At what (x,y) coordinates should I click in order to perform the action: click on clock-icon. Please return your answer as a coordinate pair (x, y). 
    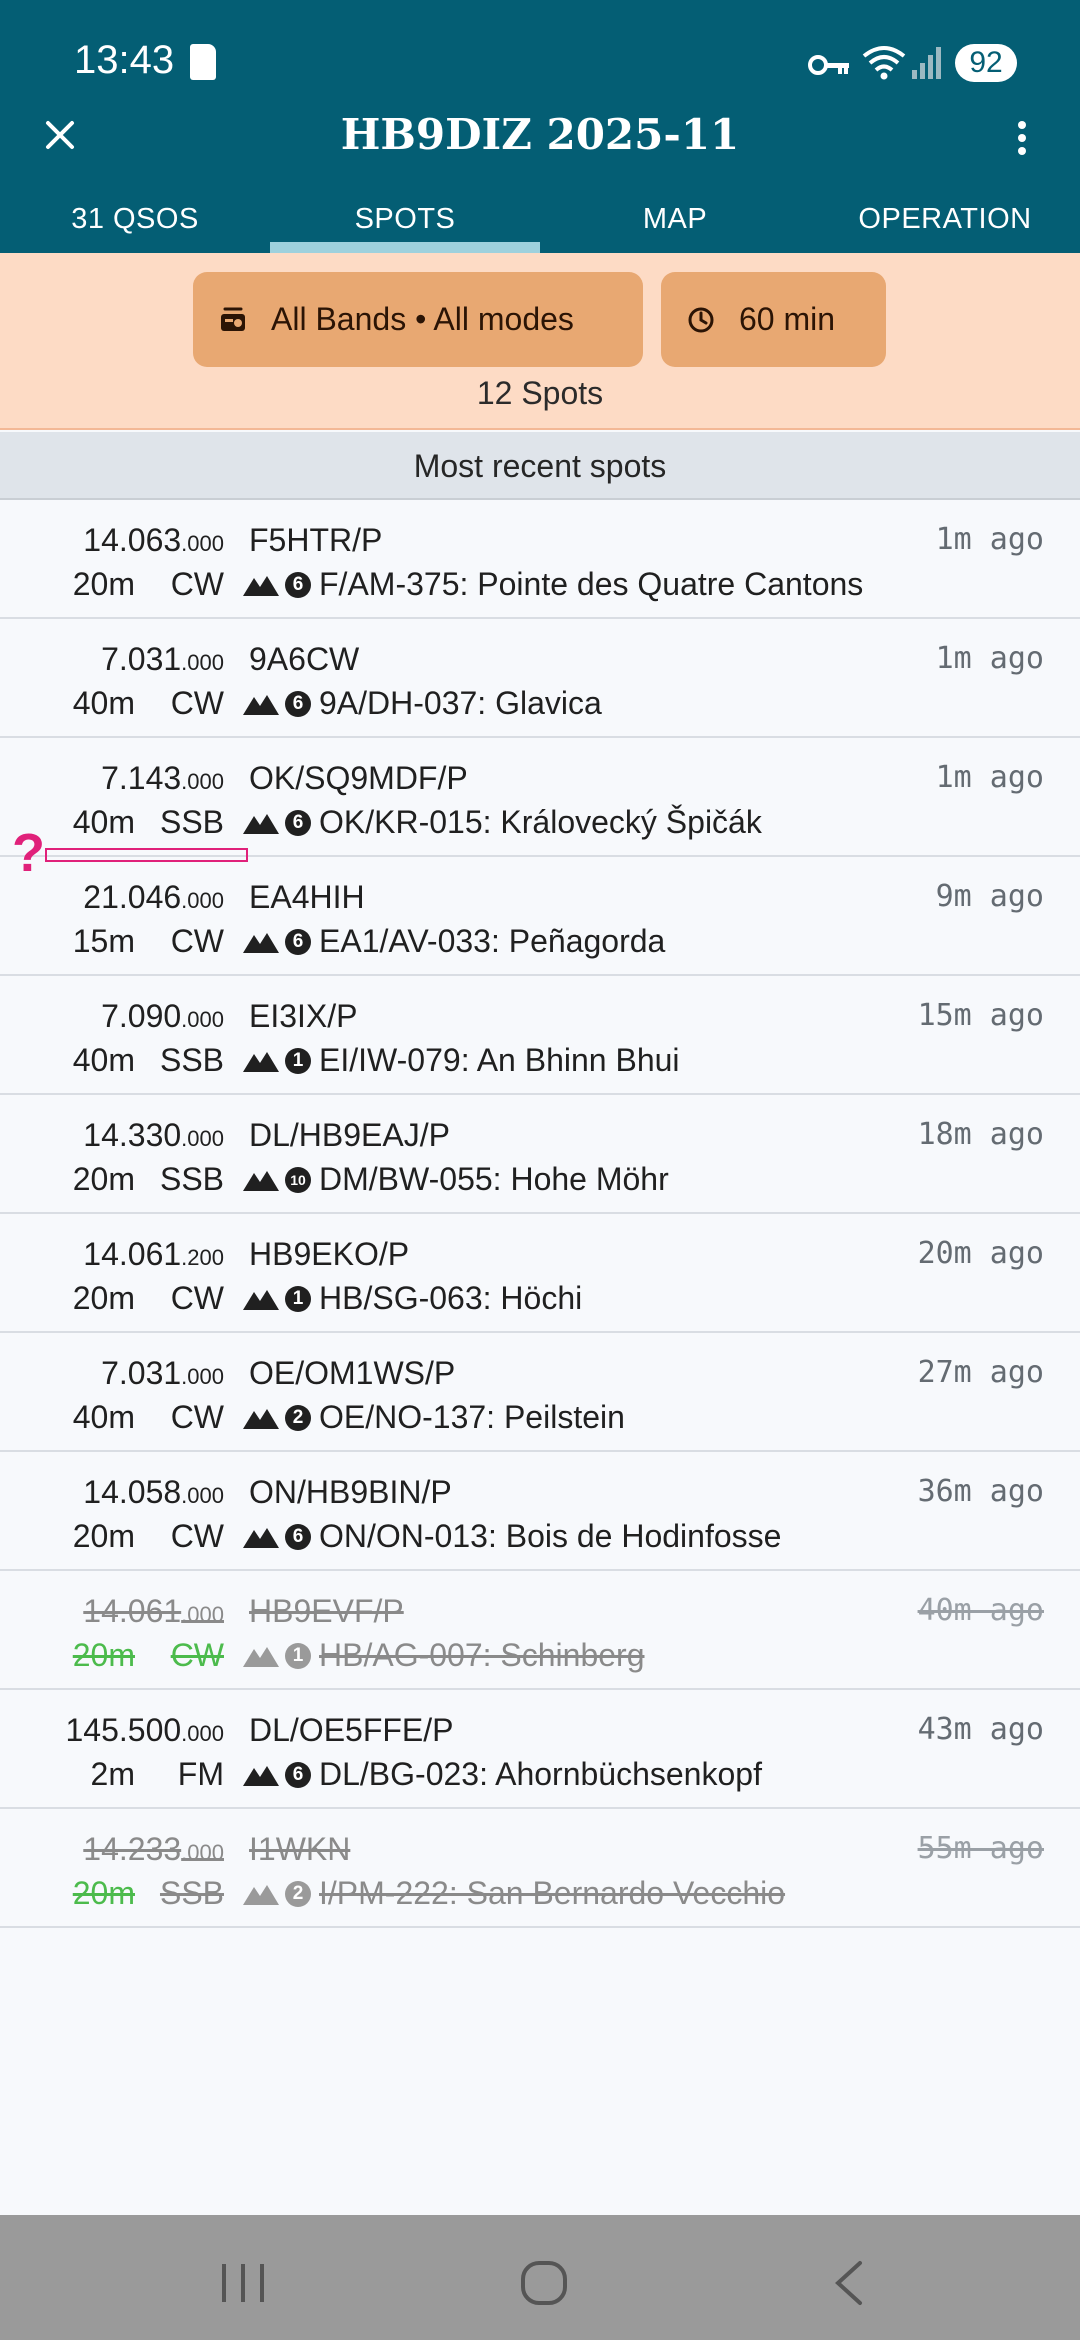
    Looking at the image, I should click on (701, 320).